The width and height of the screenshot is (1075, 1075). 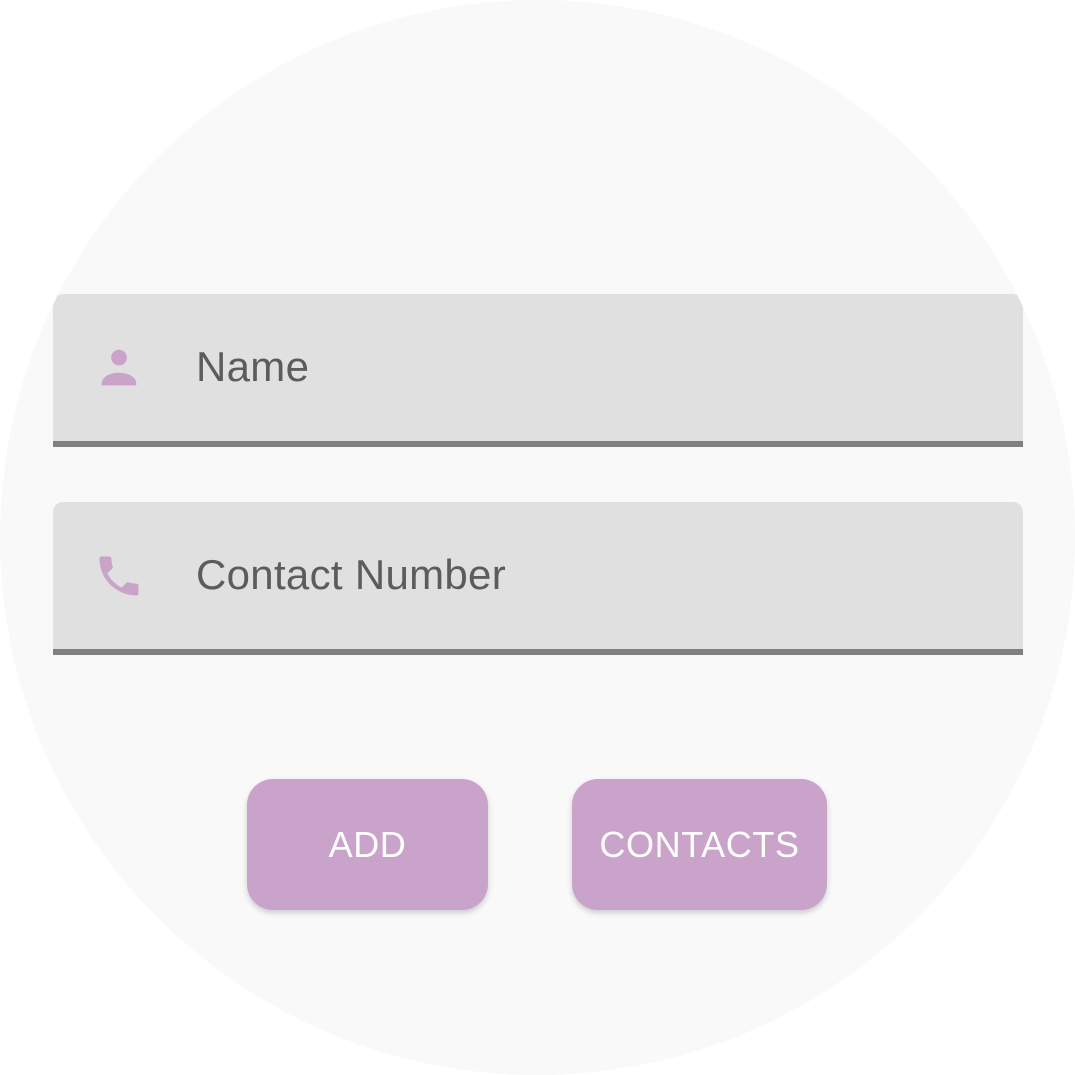 I want to click on name-placeholder: Name, so click(x=253, y=366).